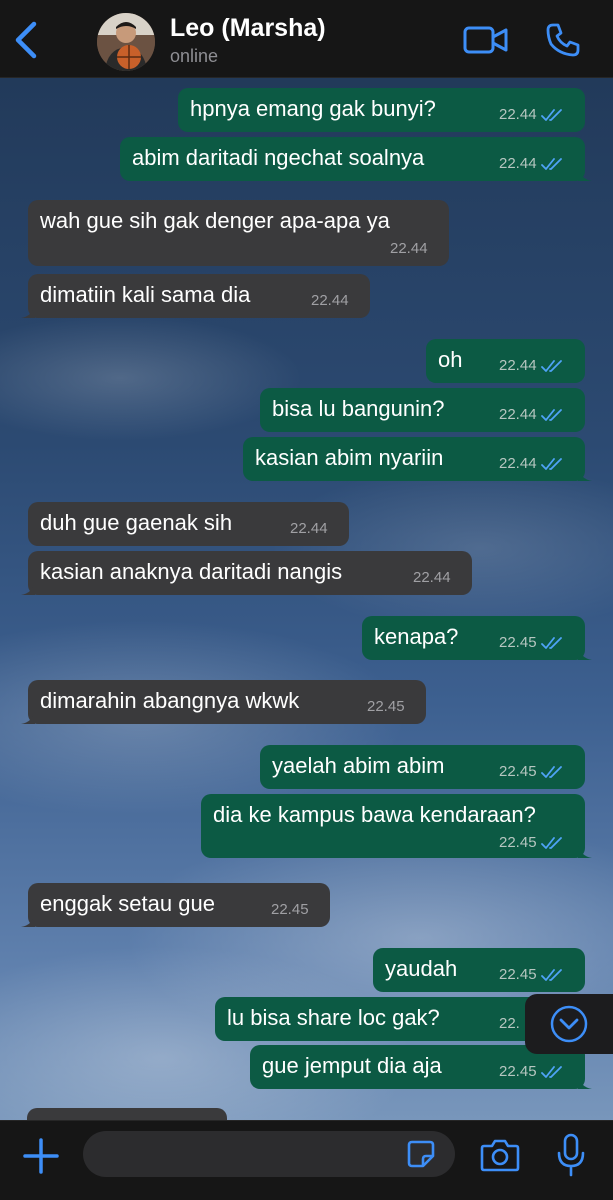  What do you see at coordinates (194, 56) in the screenshot?
I see `contact-status: online` at bounding box center [194, 56].